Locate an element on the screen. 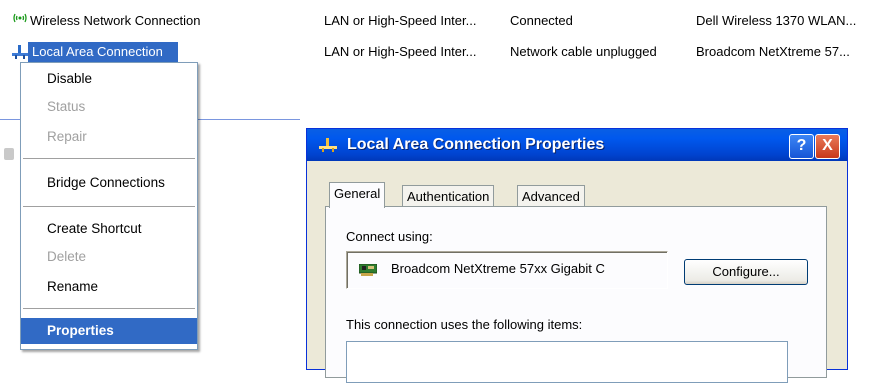  dialog-titlebar: Local Area Connection Properties ? X is located at coordinates (577, 145).